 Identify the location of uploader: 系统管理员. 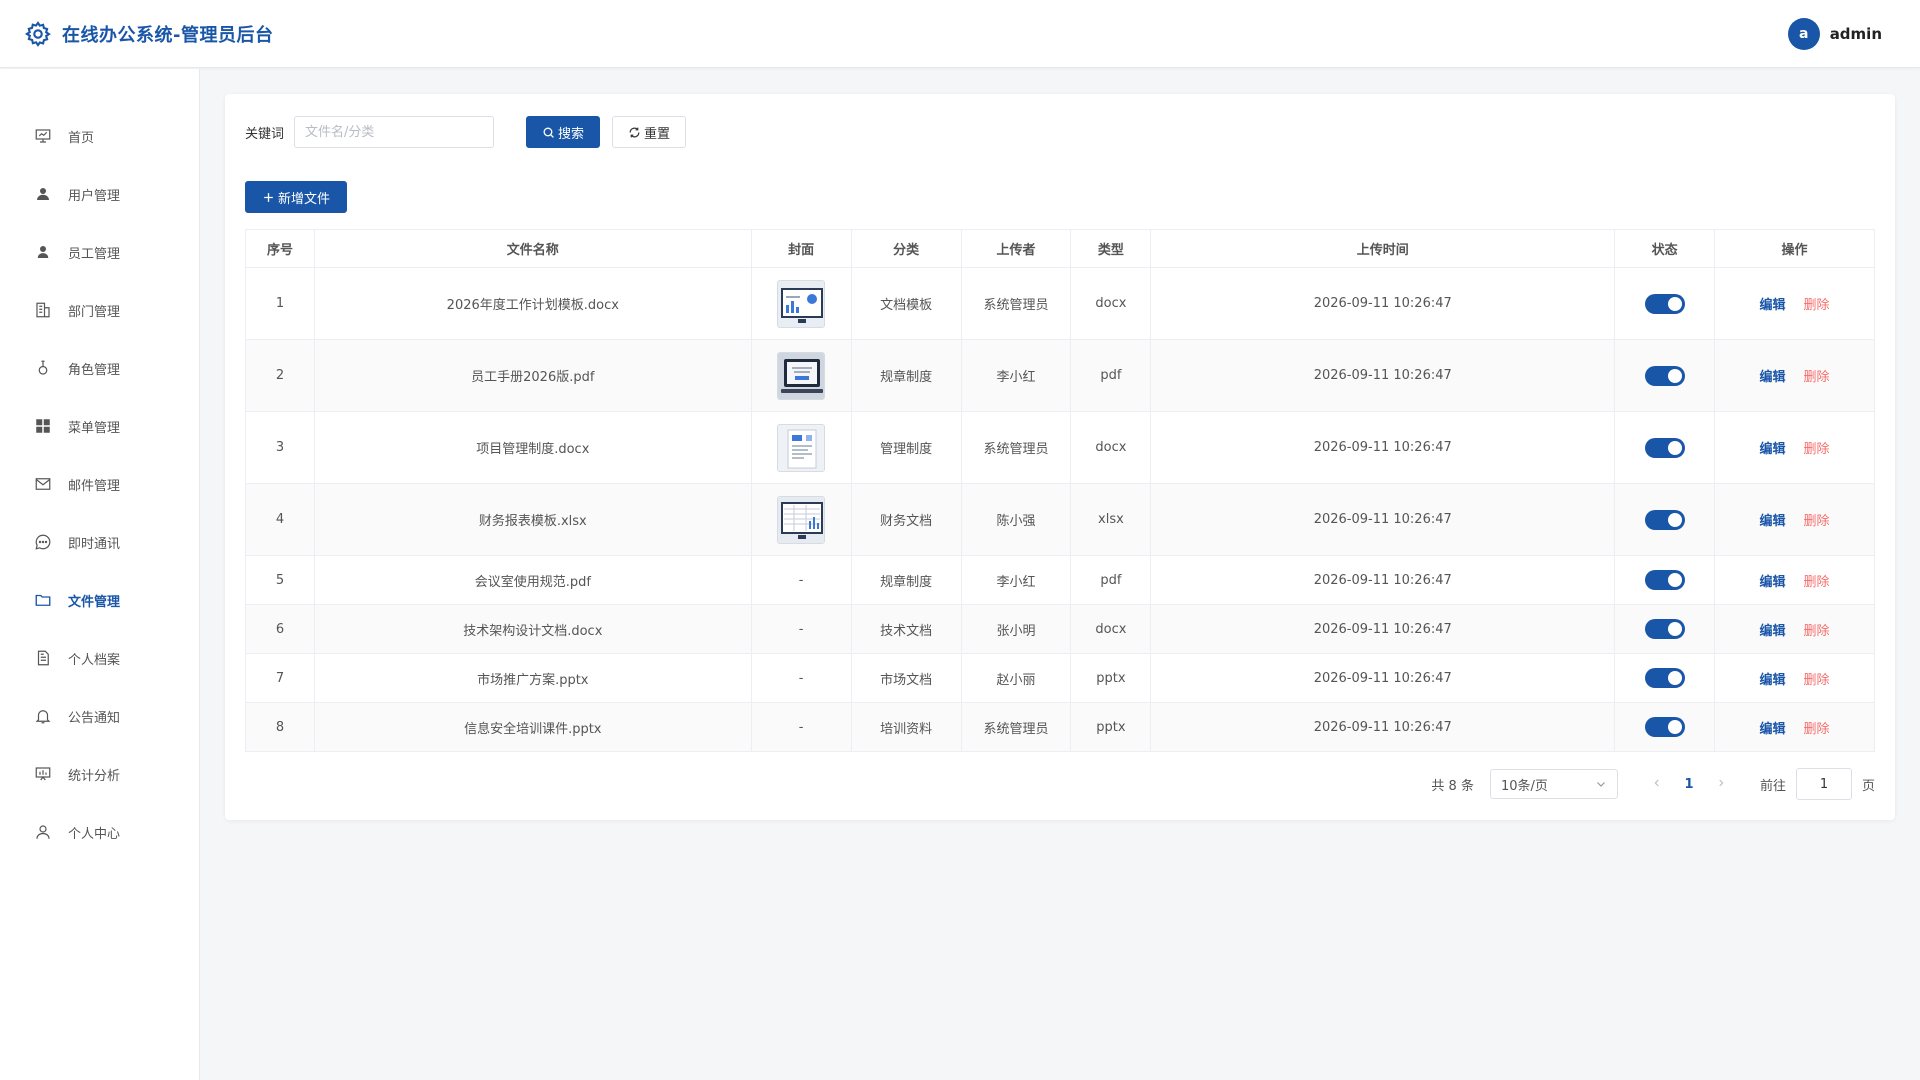
(1016, 303).